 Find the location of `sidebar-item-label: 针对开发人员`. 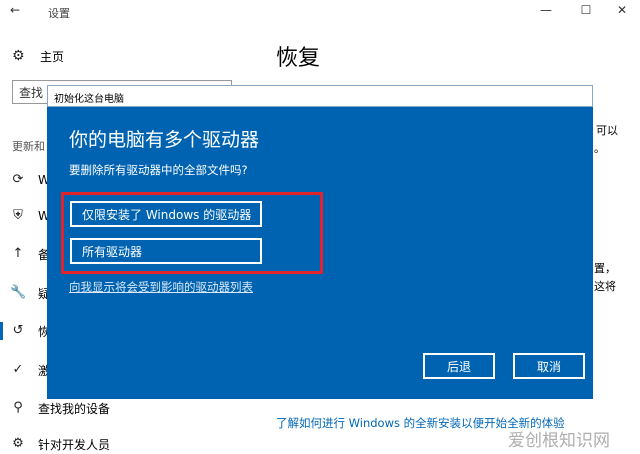

sidebar-item-label: 针对开发人员 is located at coordinates (74, 444).